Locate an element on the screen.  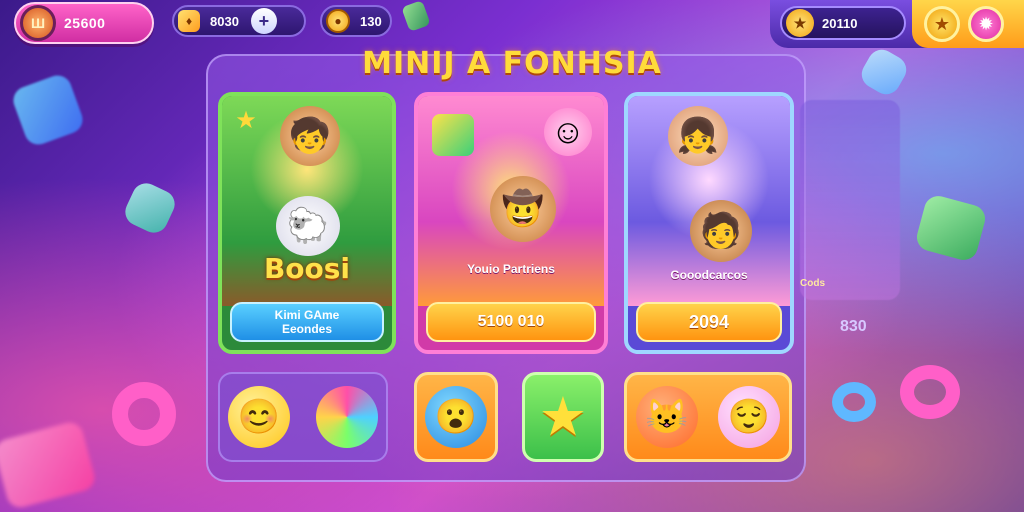
button-label: 2094 is located at coordinates (709, 321).